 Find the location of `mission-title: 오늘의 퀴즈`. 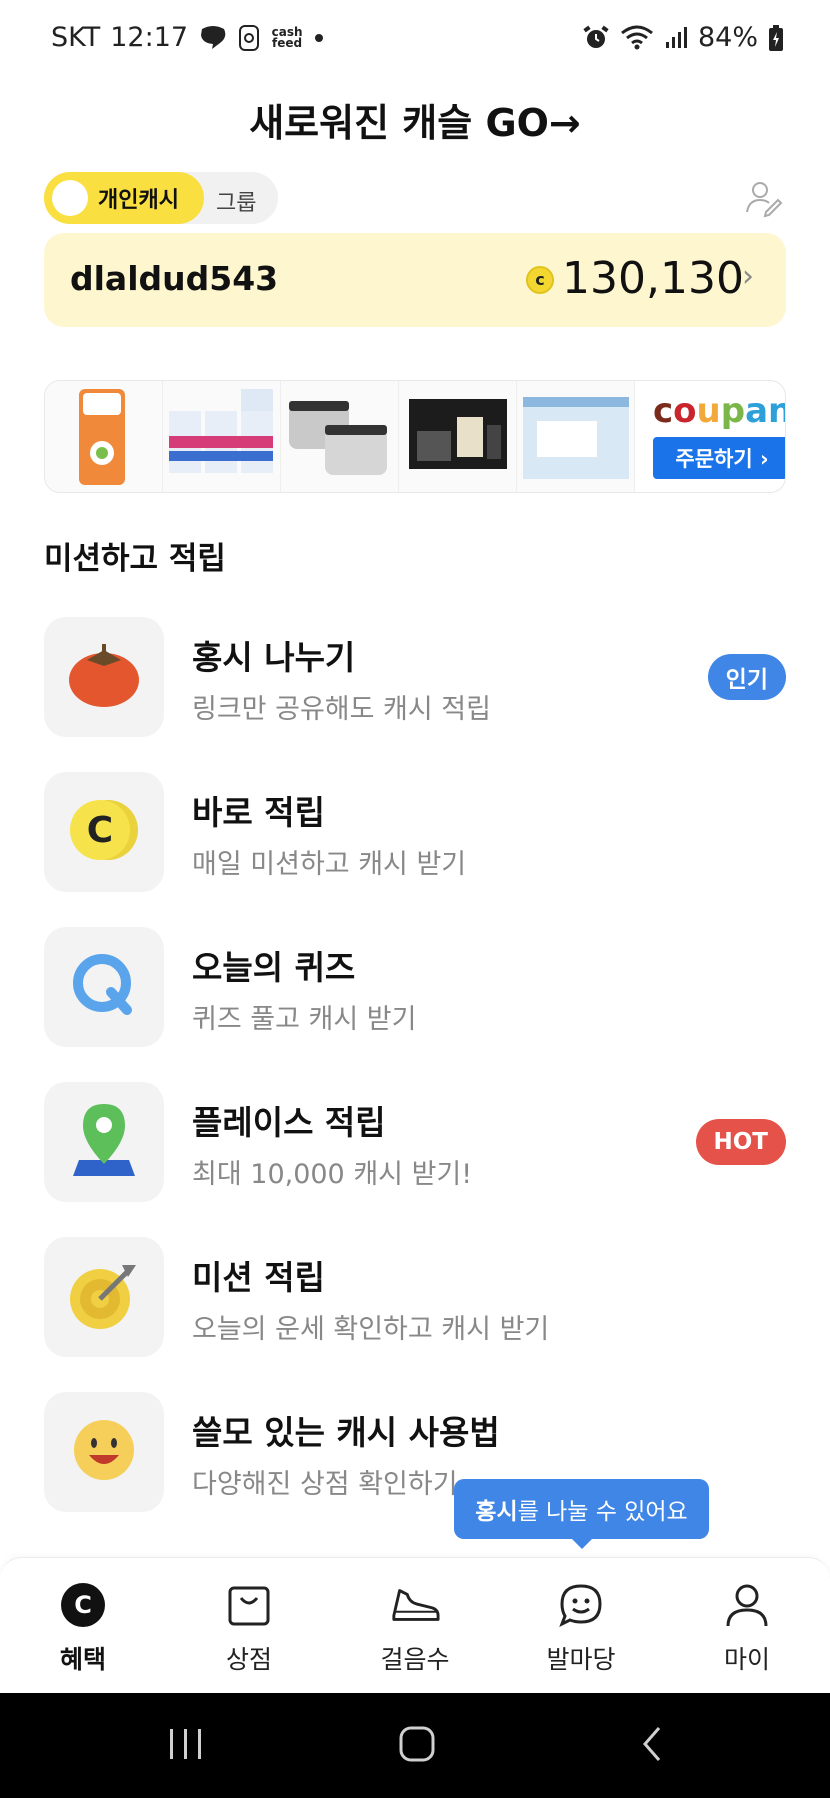

mission-title: 오늘의 퀴즈 is located at coordinates (274, 967).